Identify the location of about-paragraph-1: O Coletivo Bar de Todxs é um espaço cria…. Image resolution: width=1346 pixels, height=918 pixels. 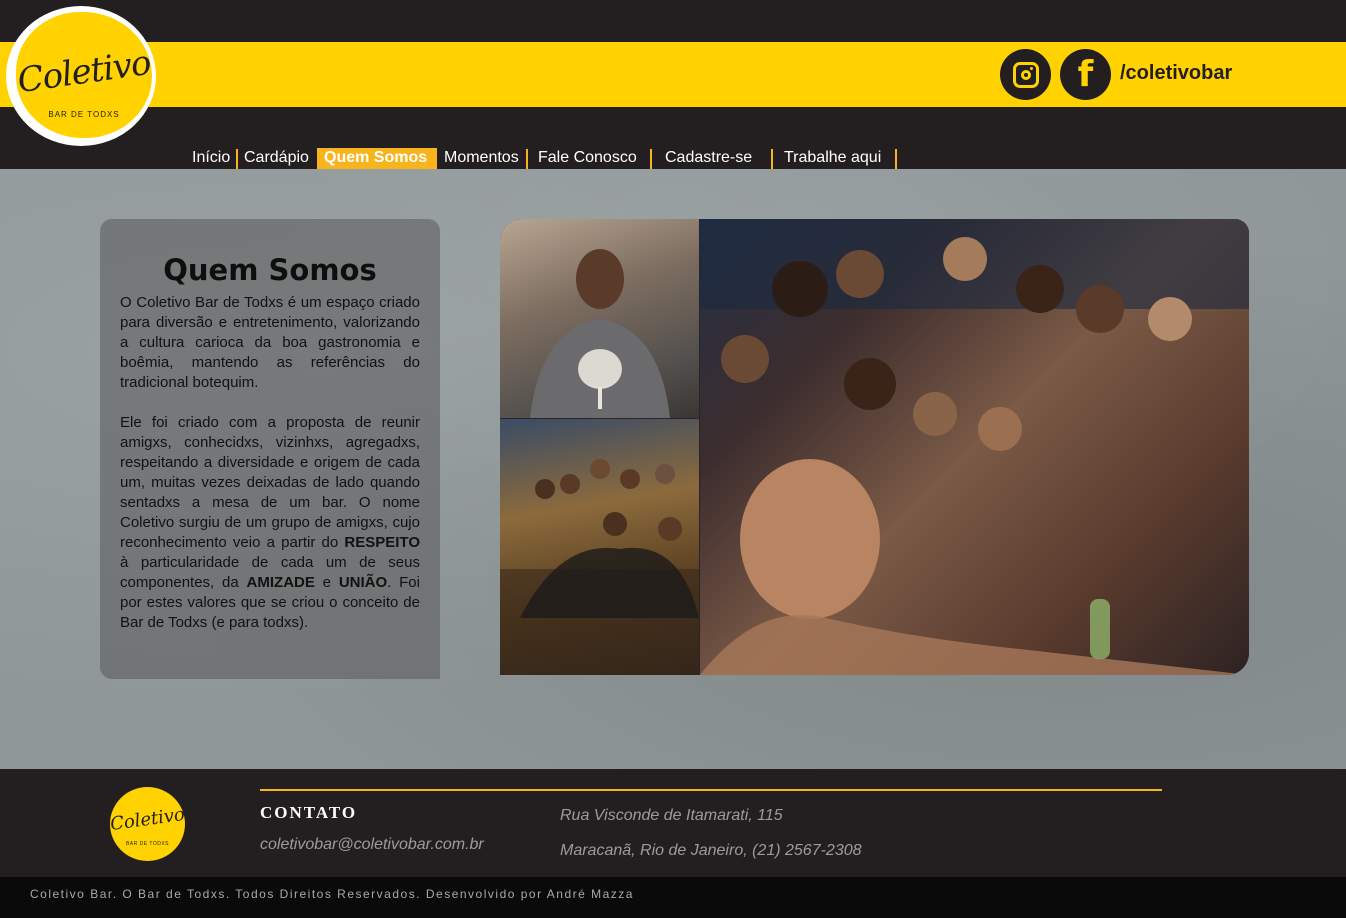
(270, 342).